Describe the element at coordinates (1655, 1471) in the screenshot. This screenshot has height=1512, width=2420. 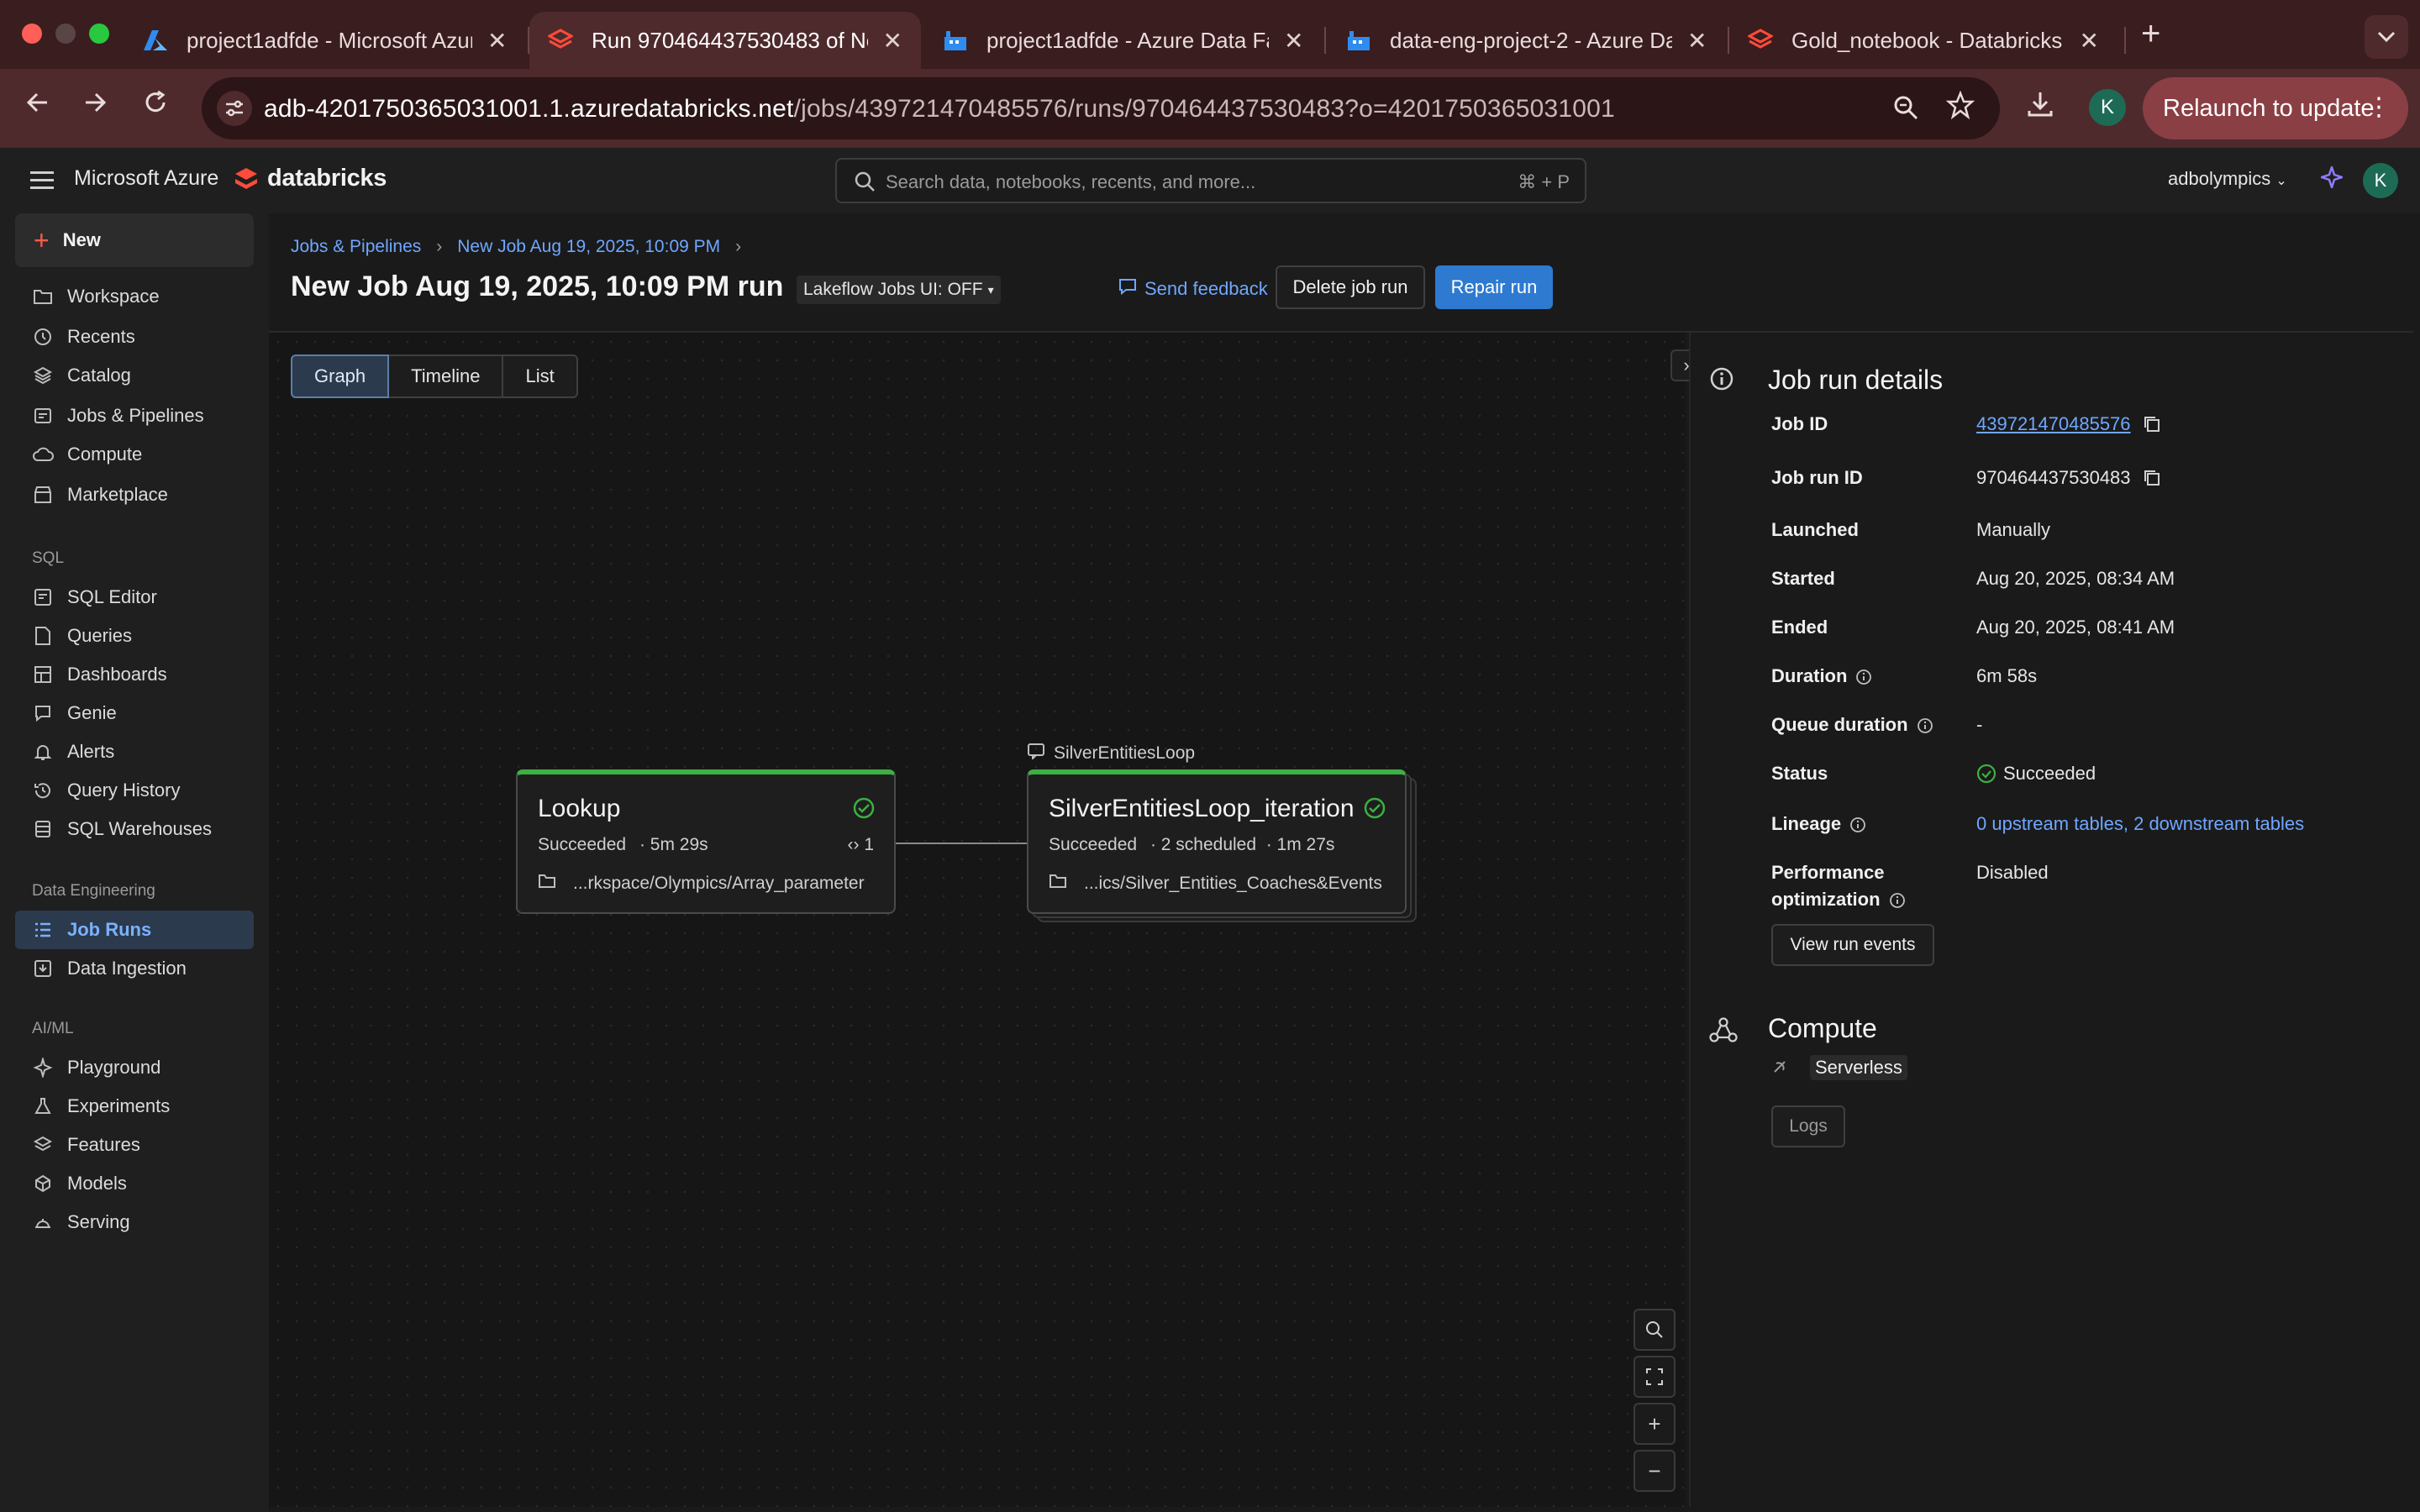
I see `zoom-out-button: −` at that location.